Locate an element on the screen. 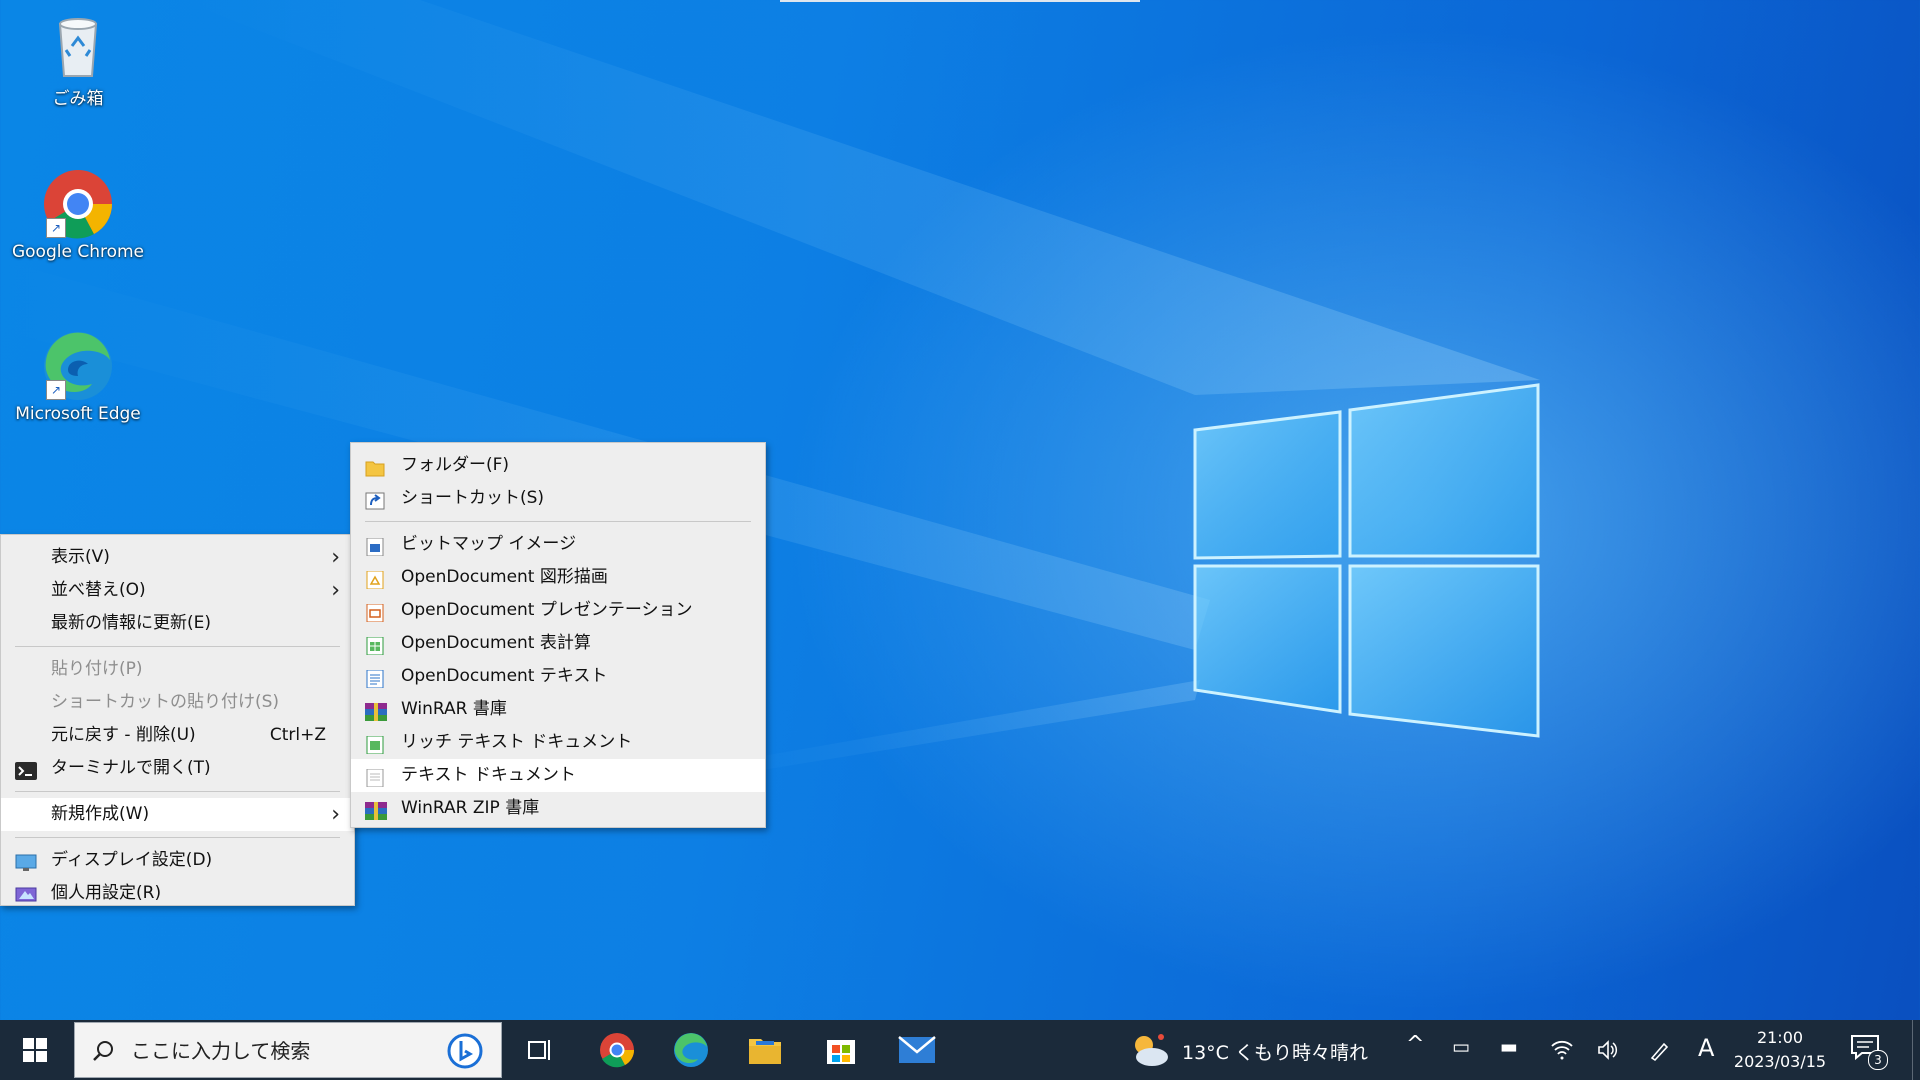  menu-item-paste-shortcut: ショートカットの貼り付け(S) is located at coordinates (177, 702).